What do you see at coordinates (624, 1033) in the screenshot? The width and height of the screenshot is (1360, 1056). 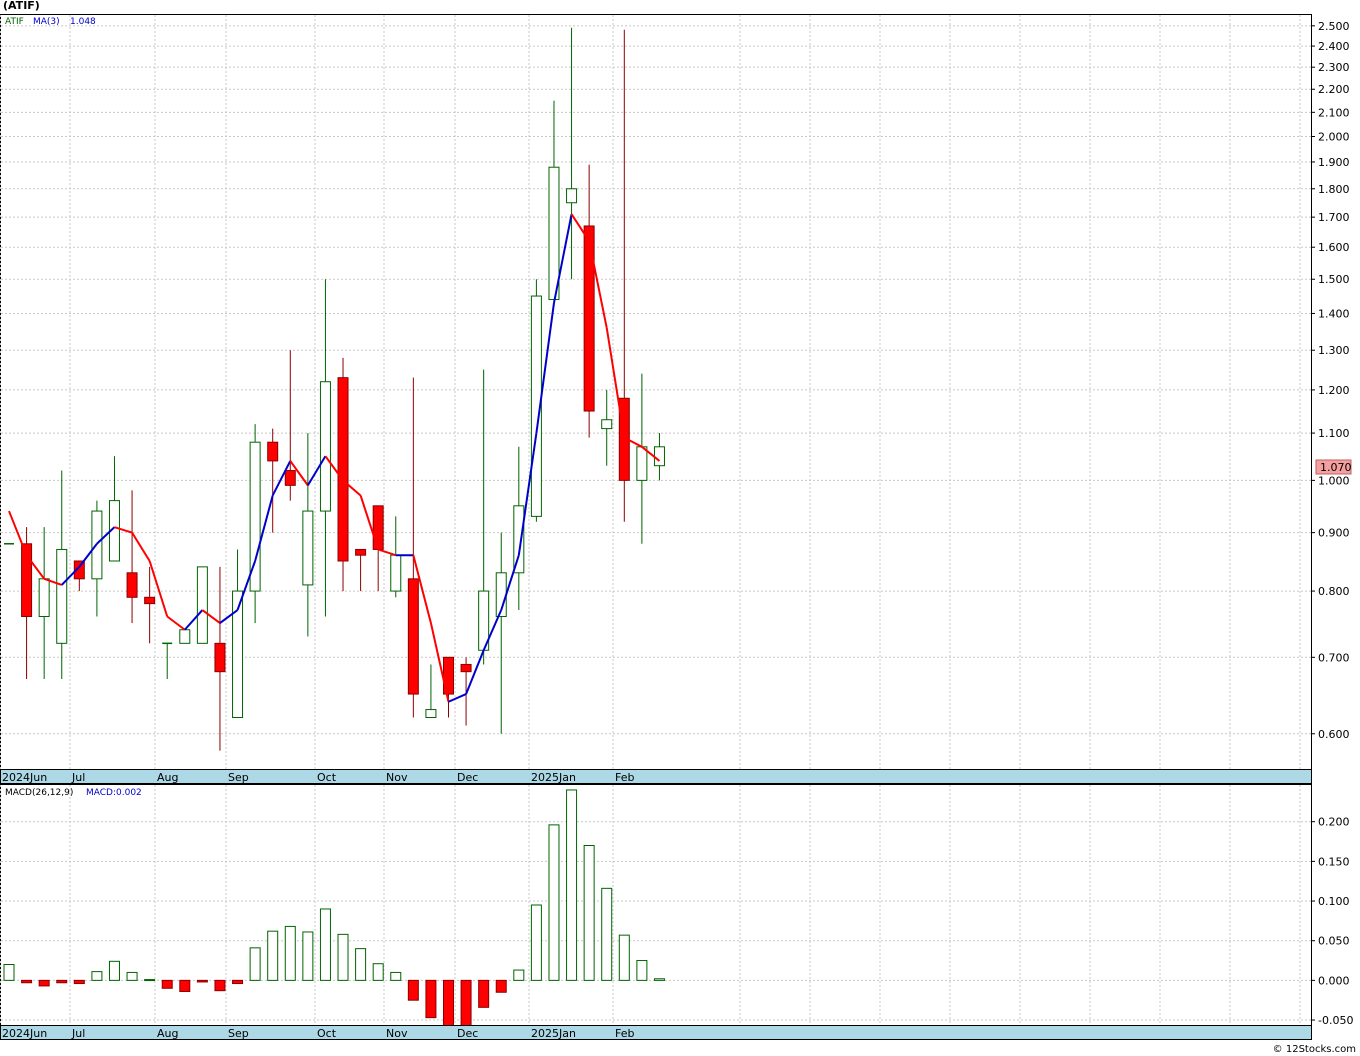 I see `macd-x-tick-label: Feb` at bounding box center [624, 1033].